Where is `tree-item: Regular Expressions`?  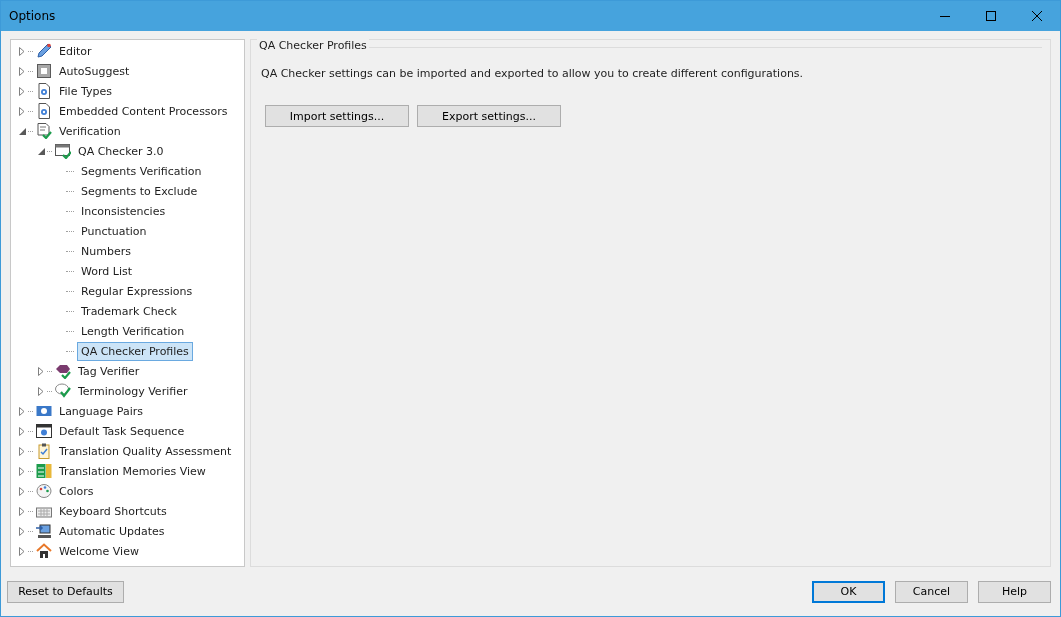
tree-item: Regular Expressions is located at coordinates (137, 291).